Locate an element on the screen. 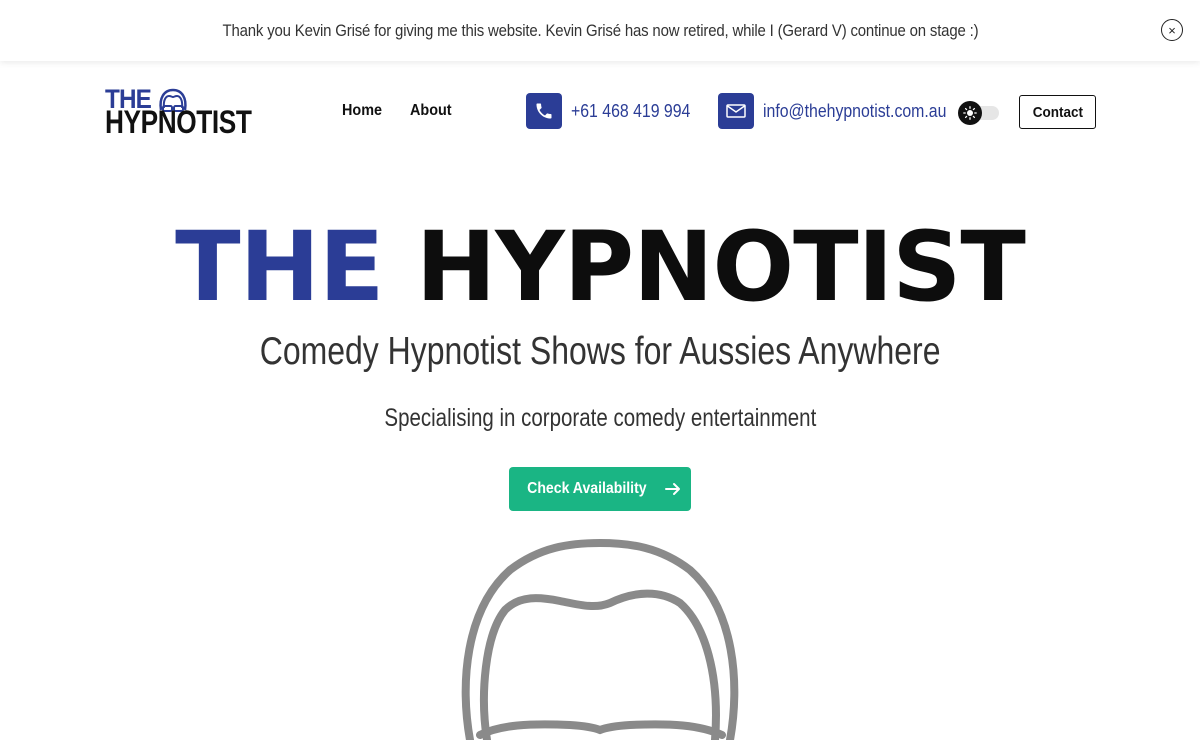 This screenshot has height=740, width=1200. hero-title: THE HYPNOTIST is located at coordinates (600, 267).